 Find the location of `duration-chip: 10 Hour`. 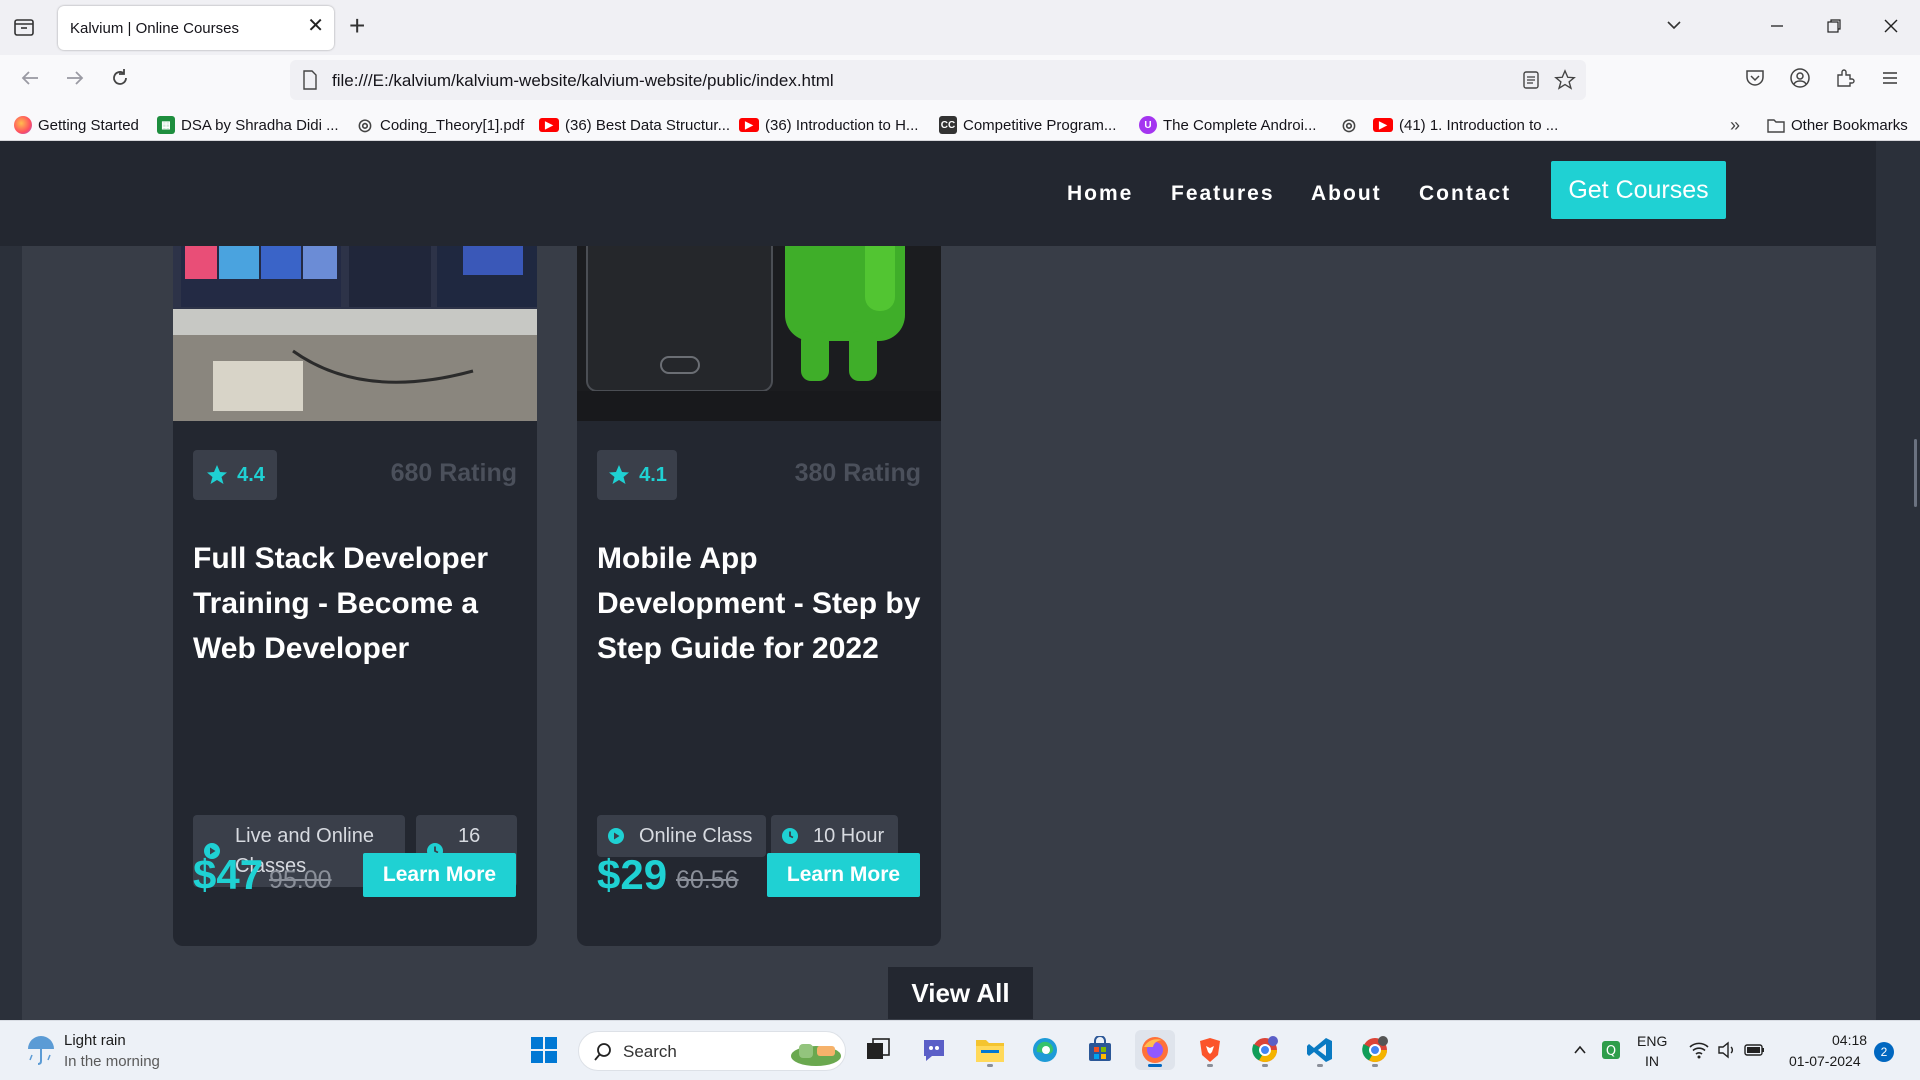

duration-chip: 10 Hour is located at coordinates (835, 836).